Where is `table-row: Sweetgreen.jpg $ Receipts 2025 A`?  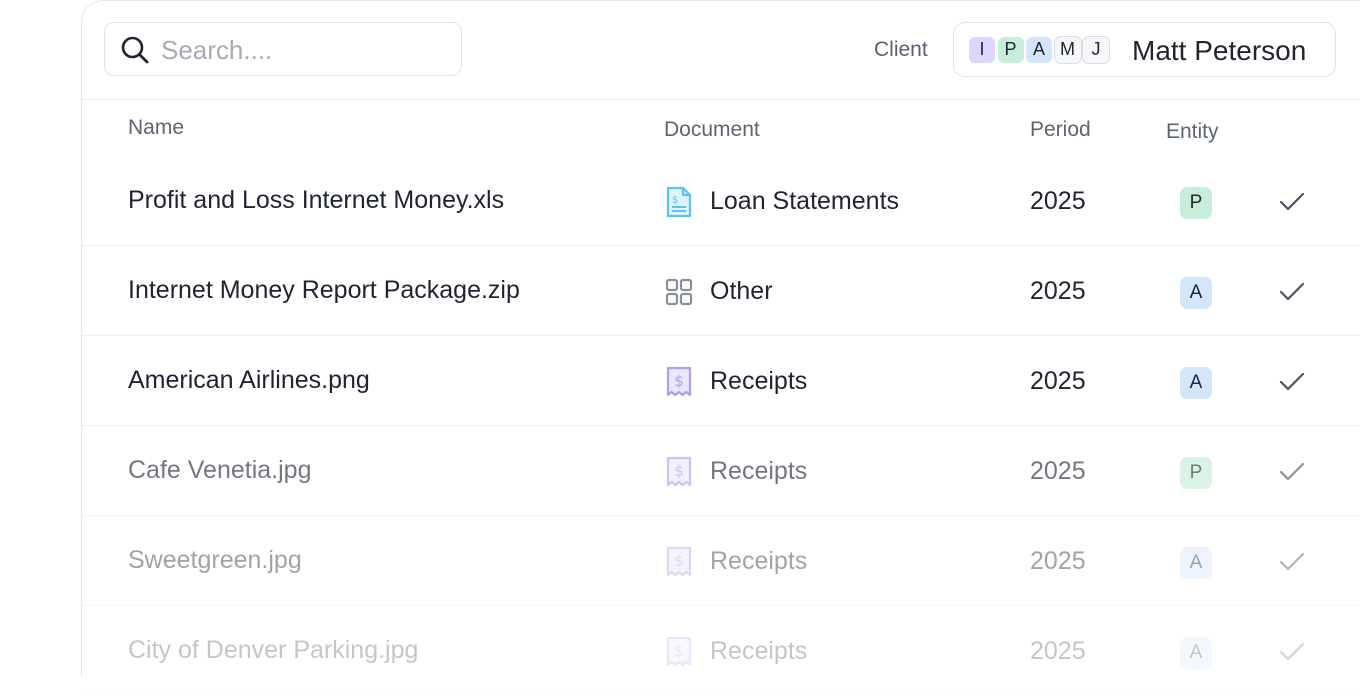
table-row: Sweetgreen.jpg $ Receipts 2025 A is located at coordinates (721, 561).